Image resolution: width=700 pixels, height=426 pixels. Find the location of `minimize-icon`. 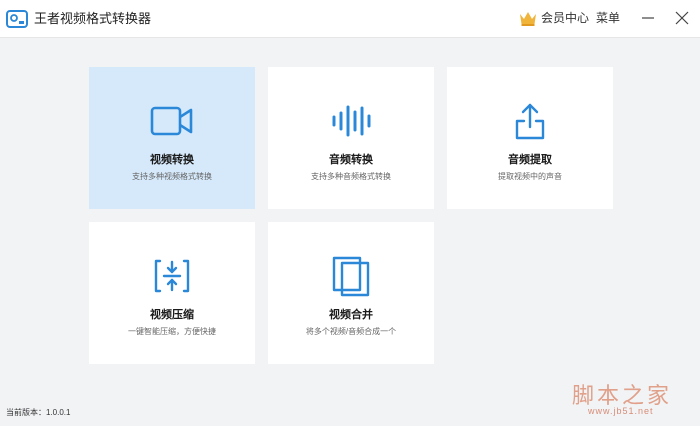

minimize-icon is located at coordinates (648, 18).